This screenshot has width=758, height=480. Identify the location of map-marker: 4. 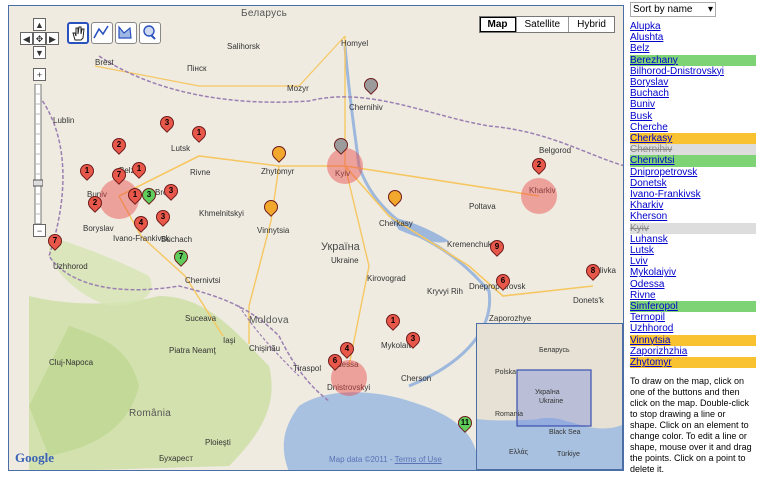
(141, 225).